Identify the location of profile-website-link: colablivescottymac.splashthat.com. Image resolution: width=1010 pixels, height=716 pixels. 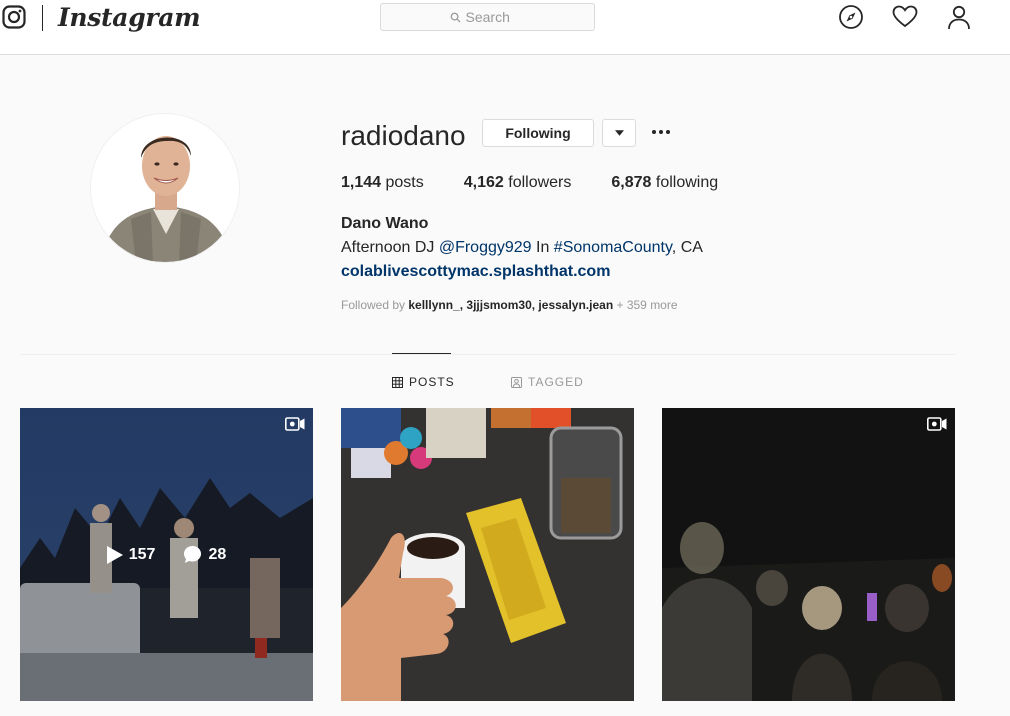
(475, 272).